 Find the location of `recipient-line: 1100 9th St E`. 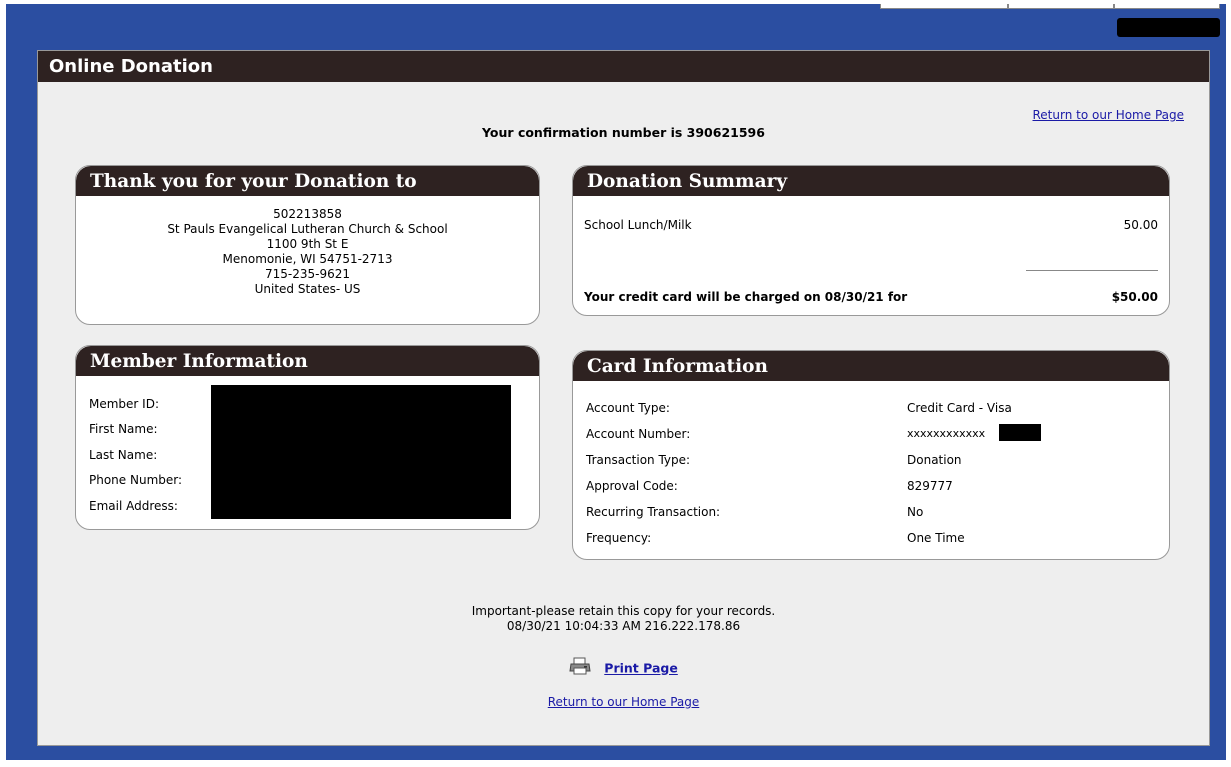

recipient-line: 1100 9th St E is located at coordinates (307, 244).